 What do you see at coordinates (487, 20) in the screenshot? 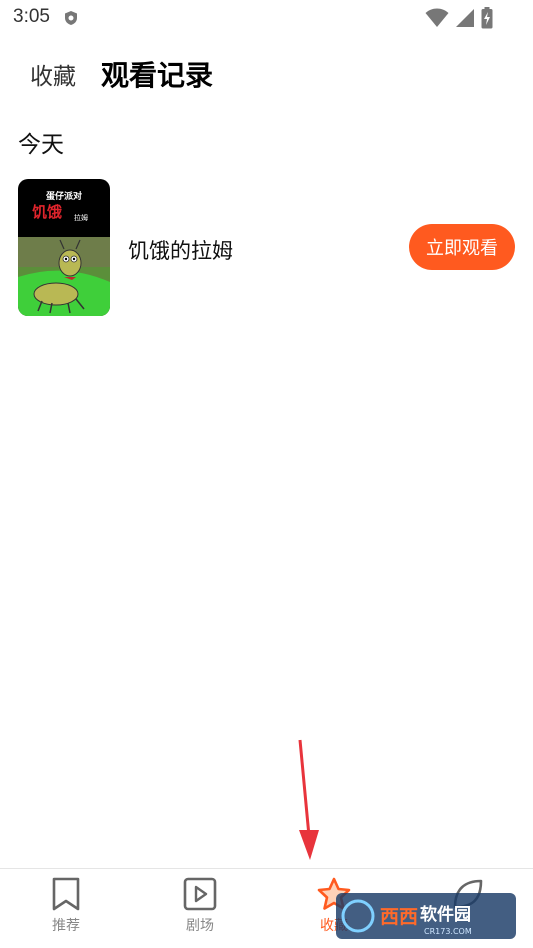
I see `battery-charging-icon` at bounding box center [487, 20].